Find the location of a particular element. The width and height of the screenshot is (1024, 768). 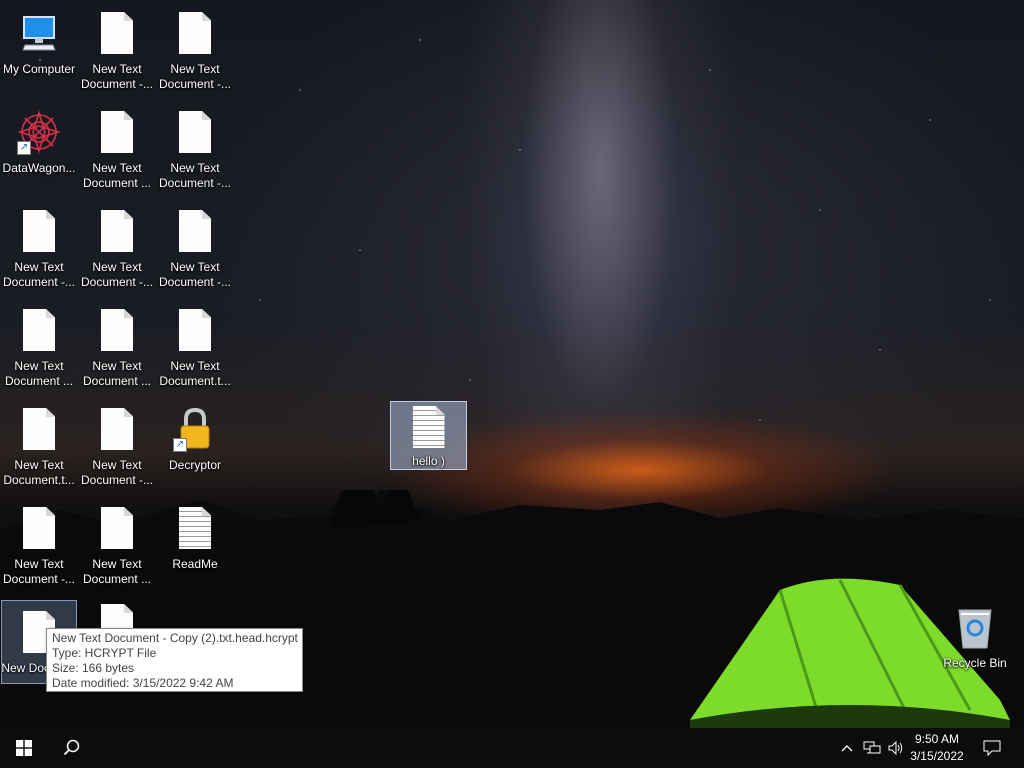

clock-date: 3/15/2022 is located at coordinates (937, 756).